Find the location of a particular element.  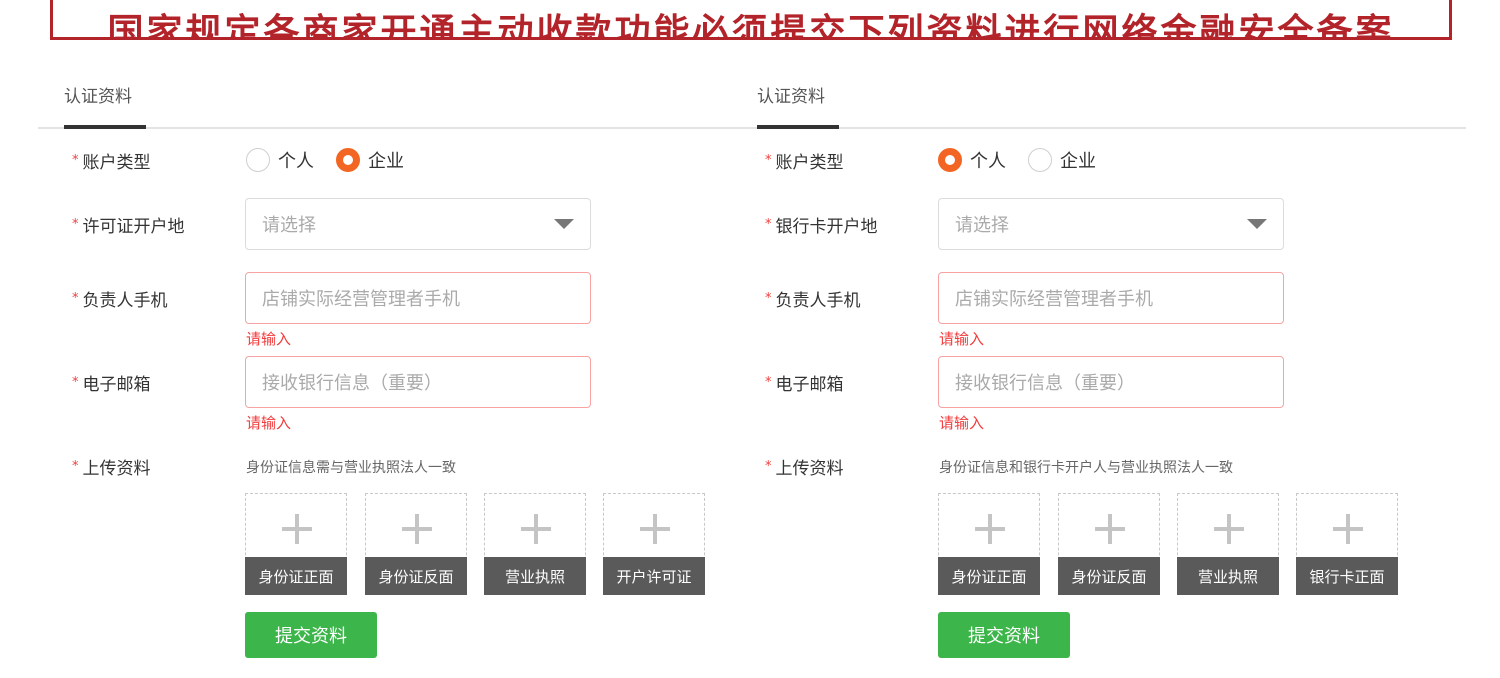

upload-caption: 开户许可证 is located at coordinates (654, 576).